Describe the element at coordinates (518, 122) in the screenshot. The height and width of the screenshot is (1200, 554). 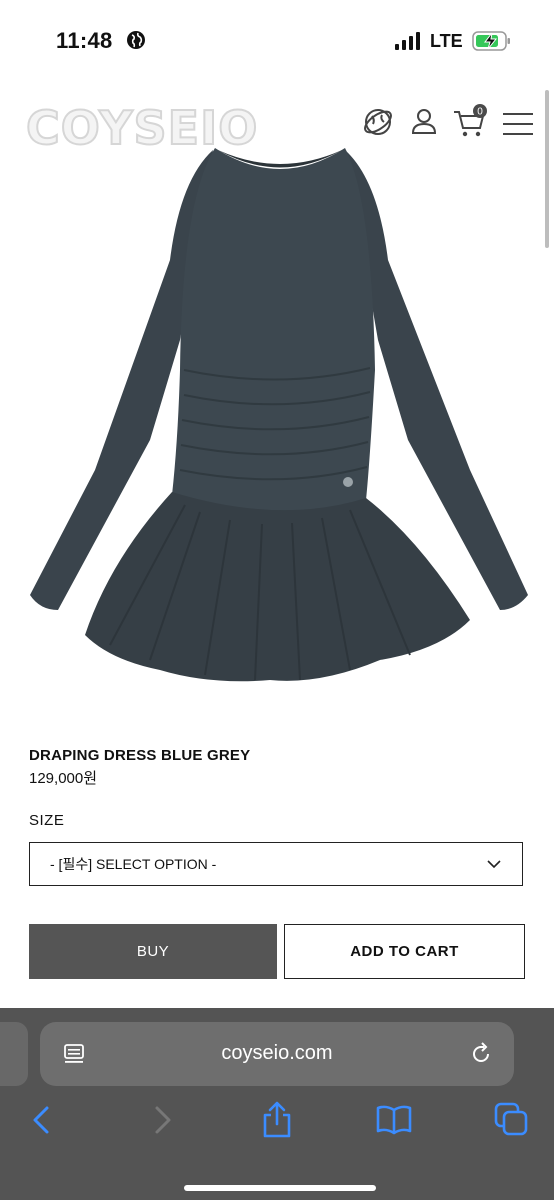
I see `menu-icon` at that location.